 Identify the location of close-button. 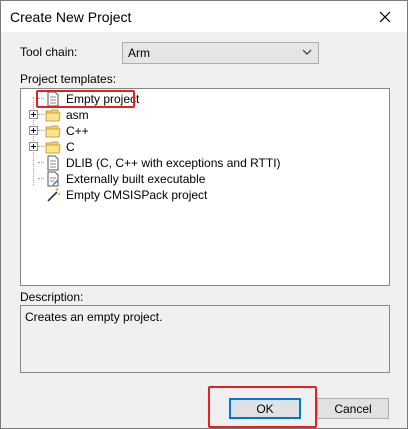
(385, 16).